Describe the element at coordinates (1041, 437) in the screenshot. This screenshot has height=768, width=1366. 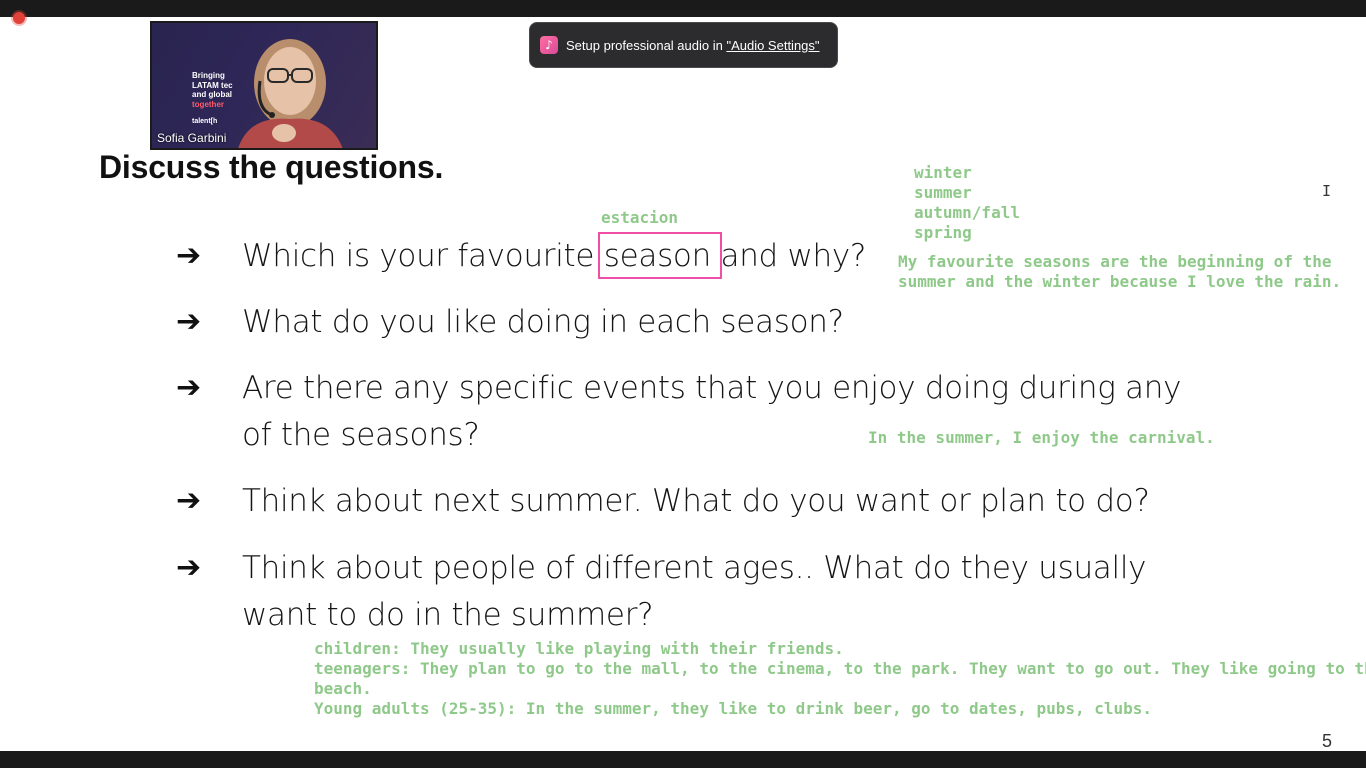
I see `answer-3-note: In the summer, I enjoy the carnival.` at that location.